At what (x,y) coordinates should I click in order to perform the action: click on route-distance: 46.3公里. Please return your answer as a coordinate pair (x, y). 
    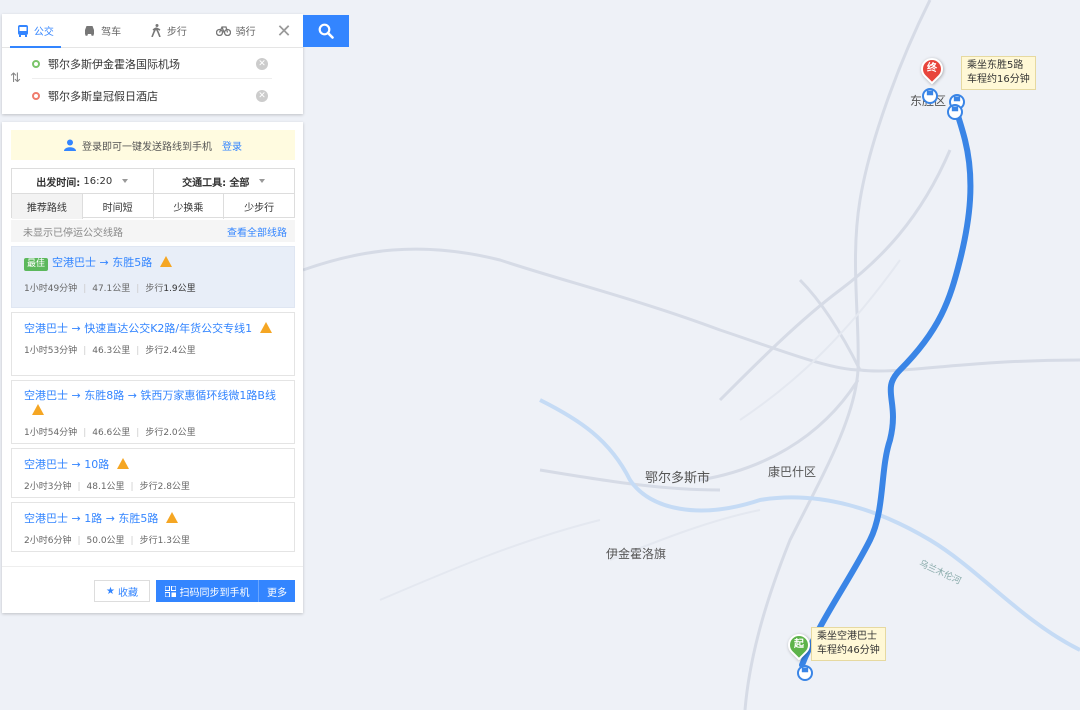
    Looking at the image, I should click on (111, 351).